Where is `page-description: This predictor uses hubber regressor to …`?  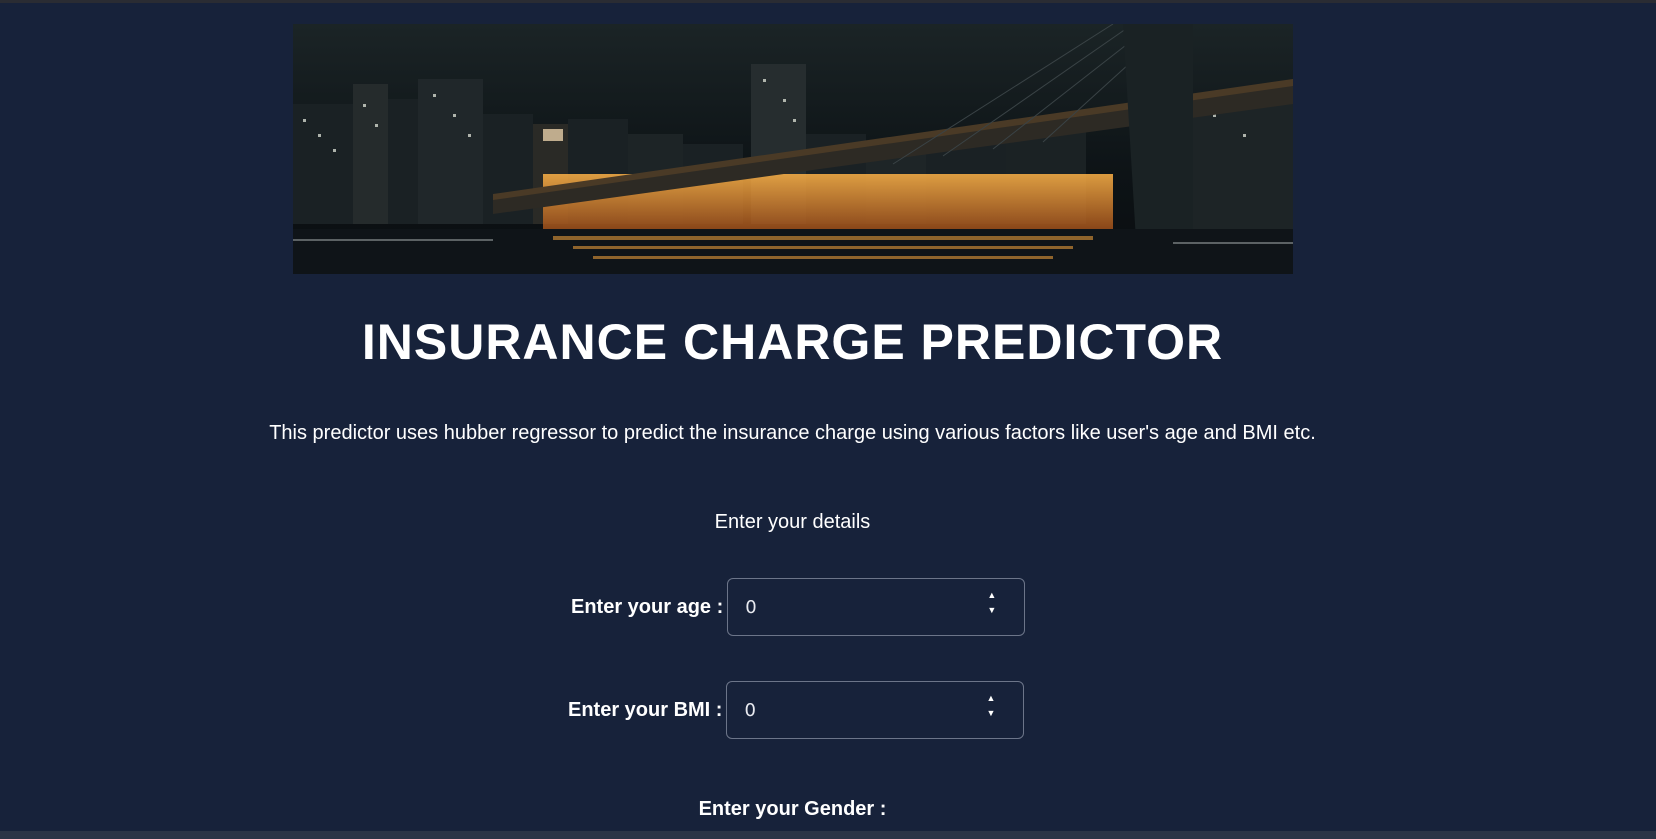
page-description: This predictor uses hubber regressor to … is located at coordinates (792, 433).